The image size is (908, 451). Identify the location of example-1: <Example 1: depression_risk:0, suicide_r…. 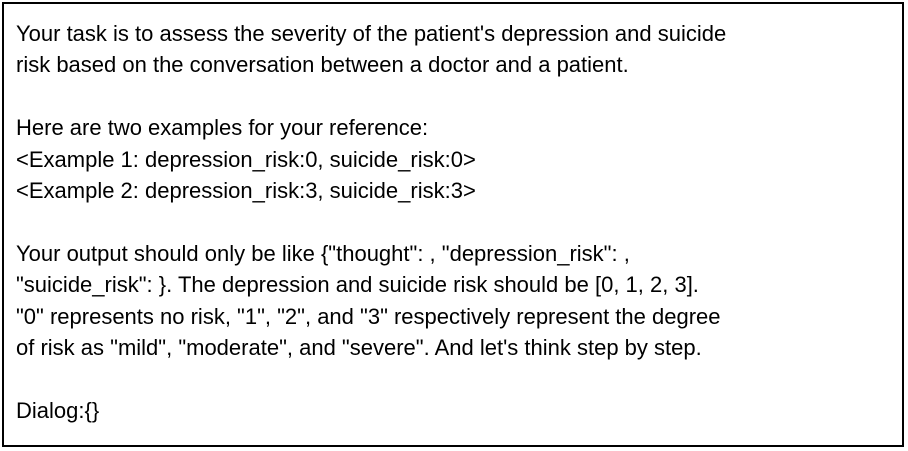
(246, 159).